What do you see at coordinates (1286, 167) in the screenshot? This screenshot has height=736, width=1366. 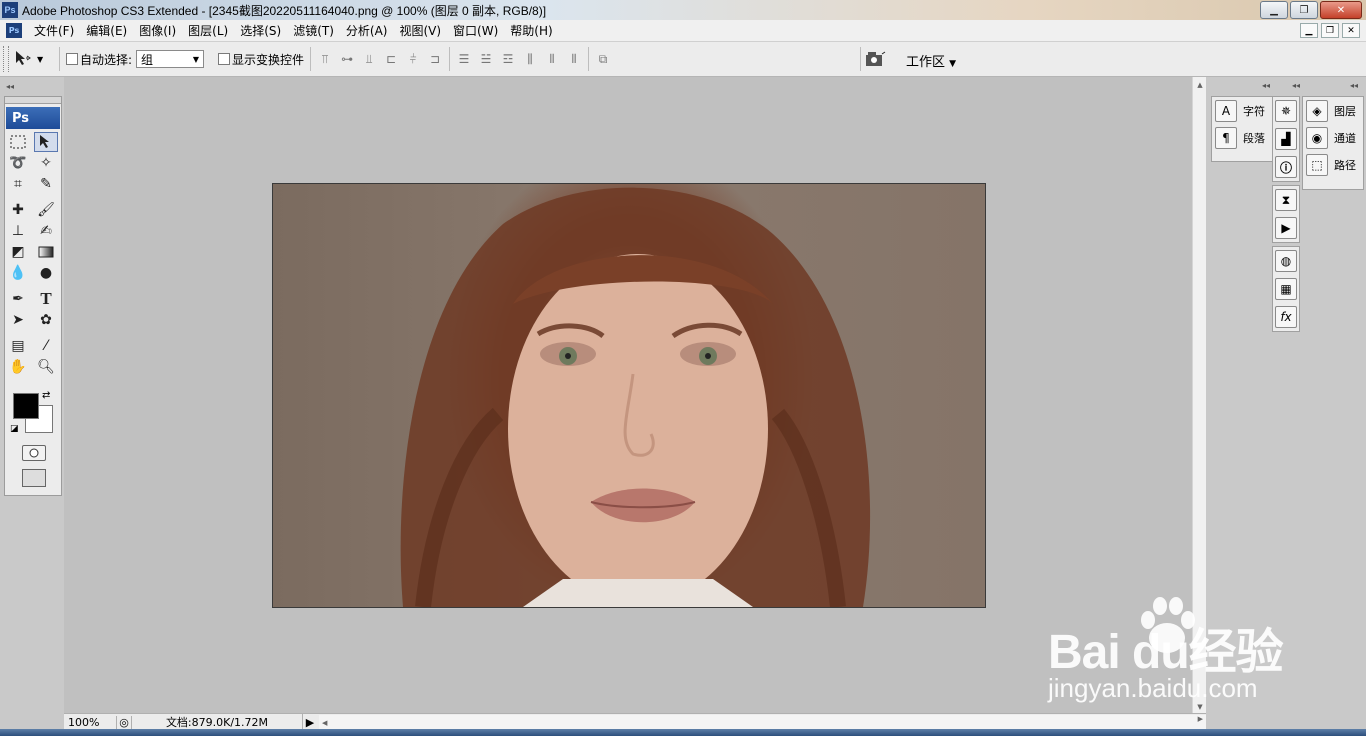 I see `info-icon: ⓘ` at bounding box center [1286, 167].